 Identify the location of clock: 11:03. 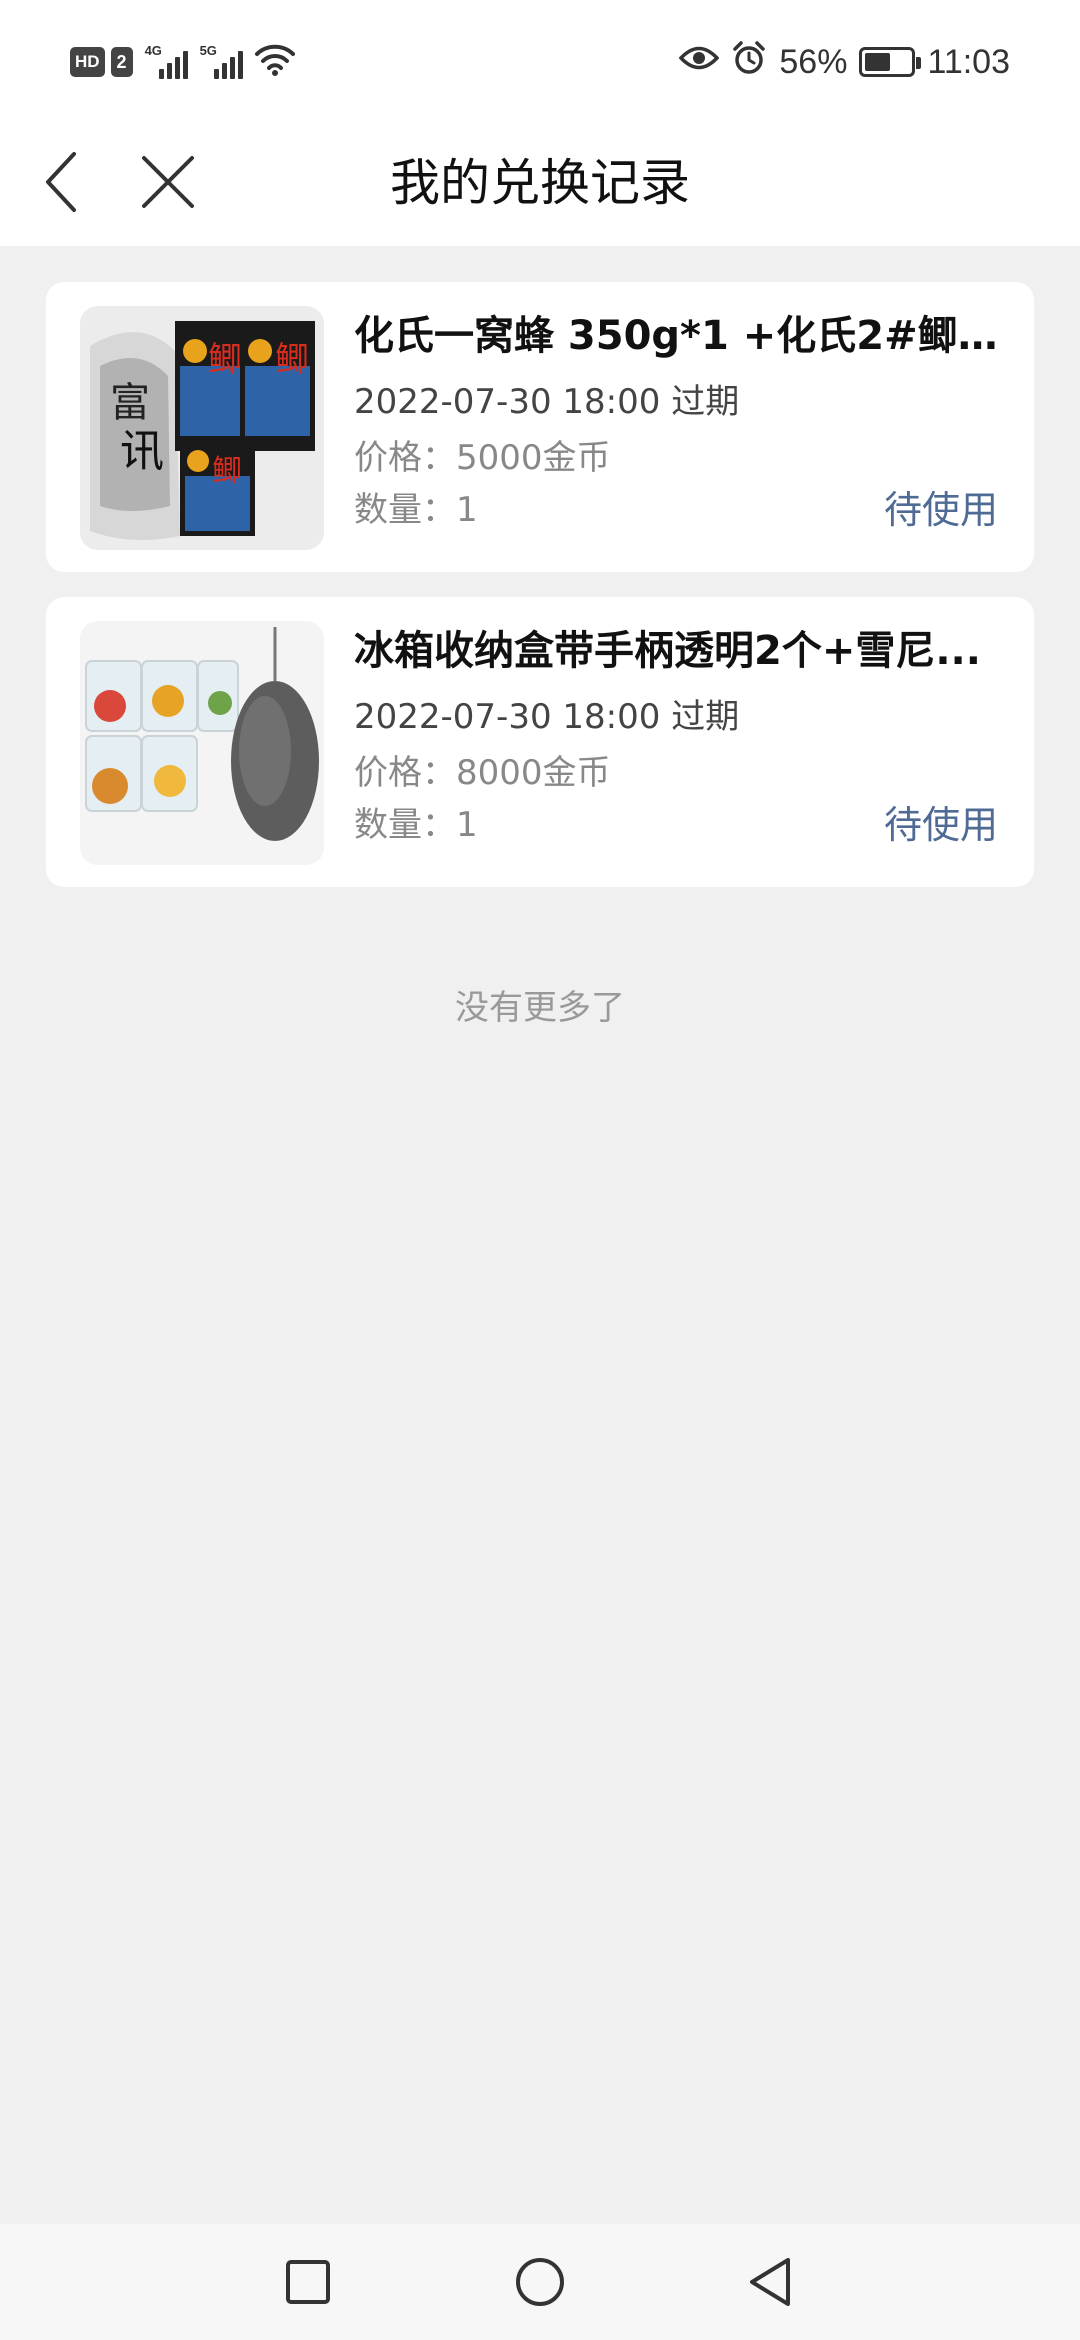
(968, 61).